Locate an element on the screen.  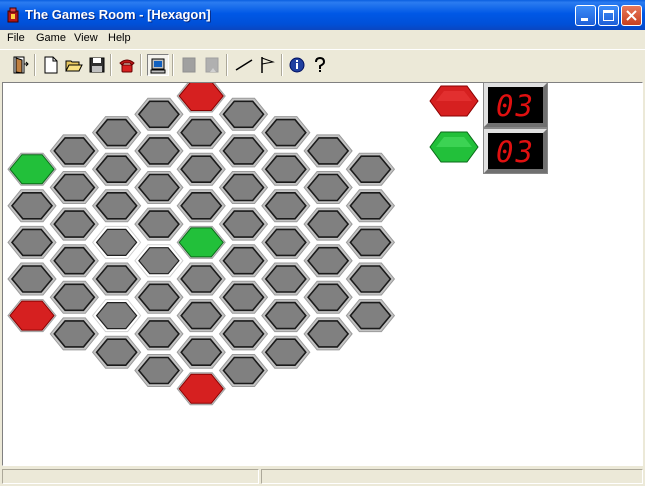
menu-game: Game is located at coordinates (51, 38).